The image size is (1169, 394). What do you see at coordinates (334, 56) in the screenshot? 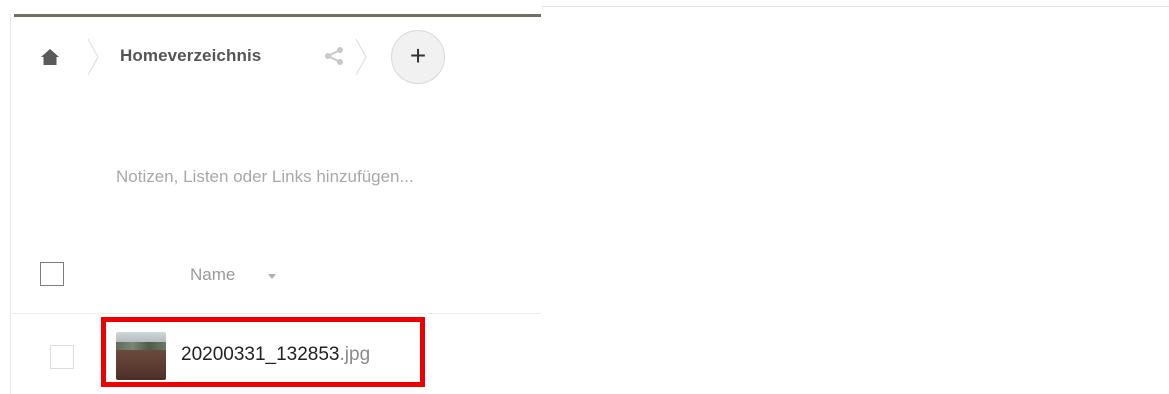
I see `share-icon` at bounding box center [334, 56].